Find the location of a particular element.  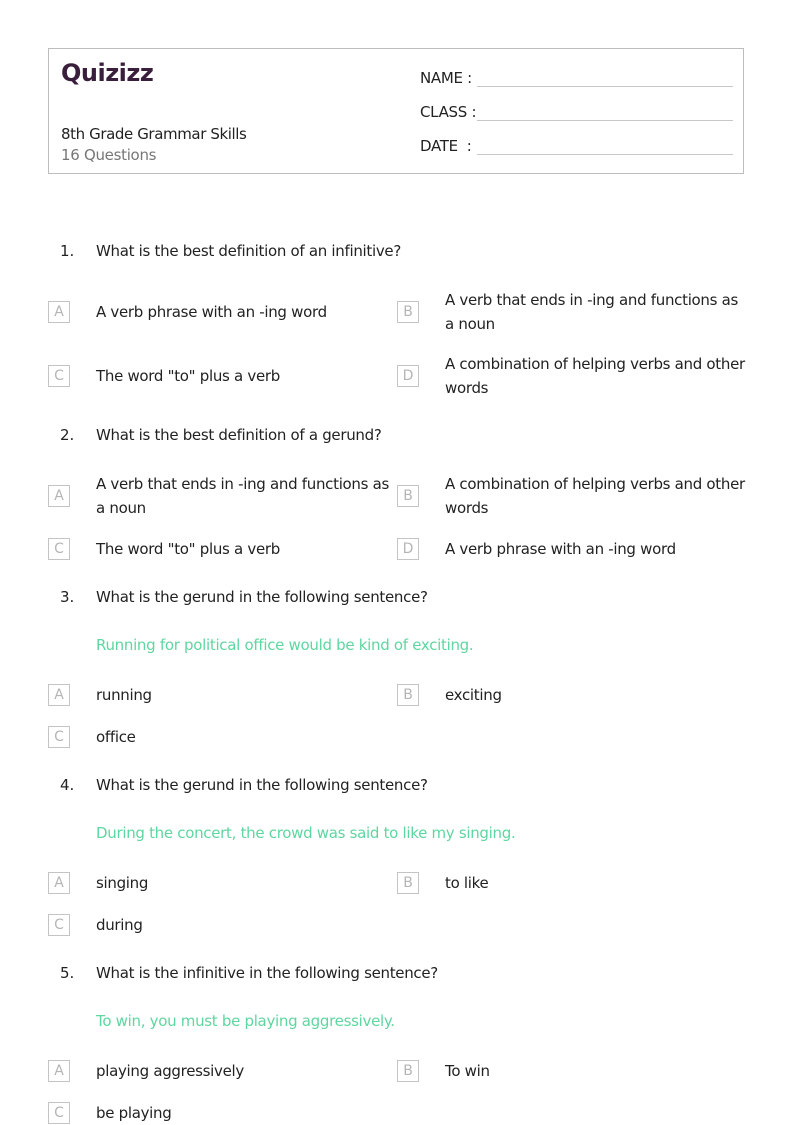

quizizz-logo: Quizizz is located at coordinates (107, 73).